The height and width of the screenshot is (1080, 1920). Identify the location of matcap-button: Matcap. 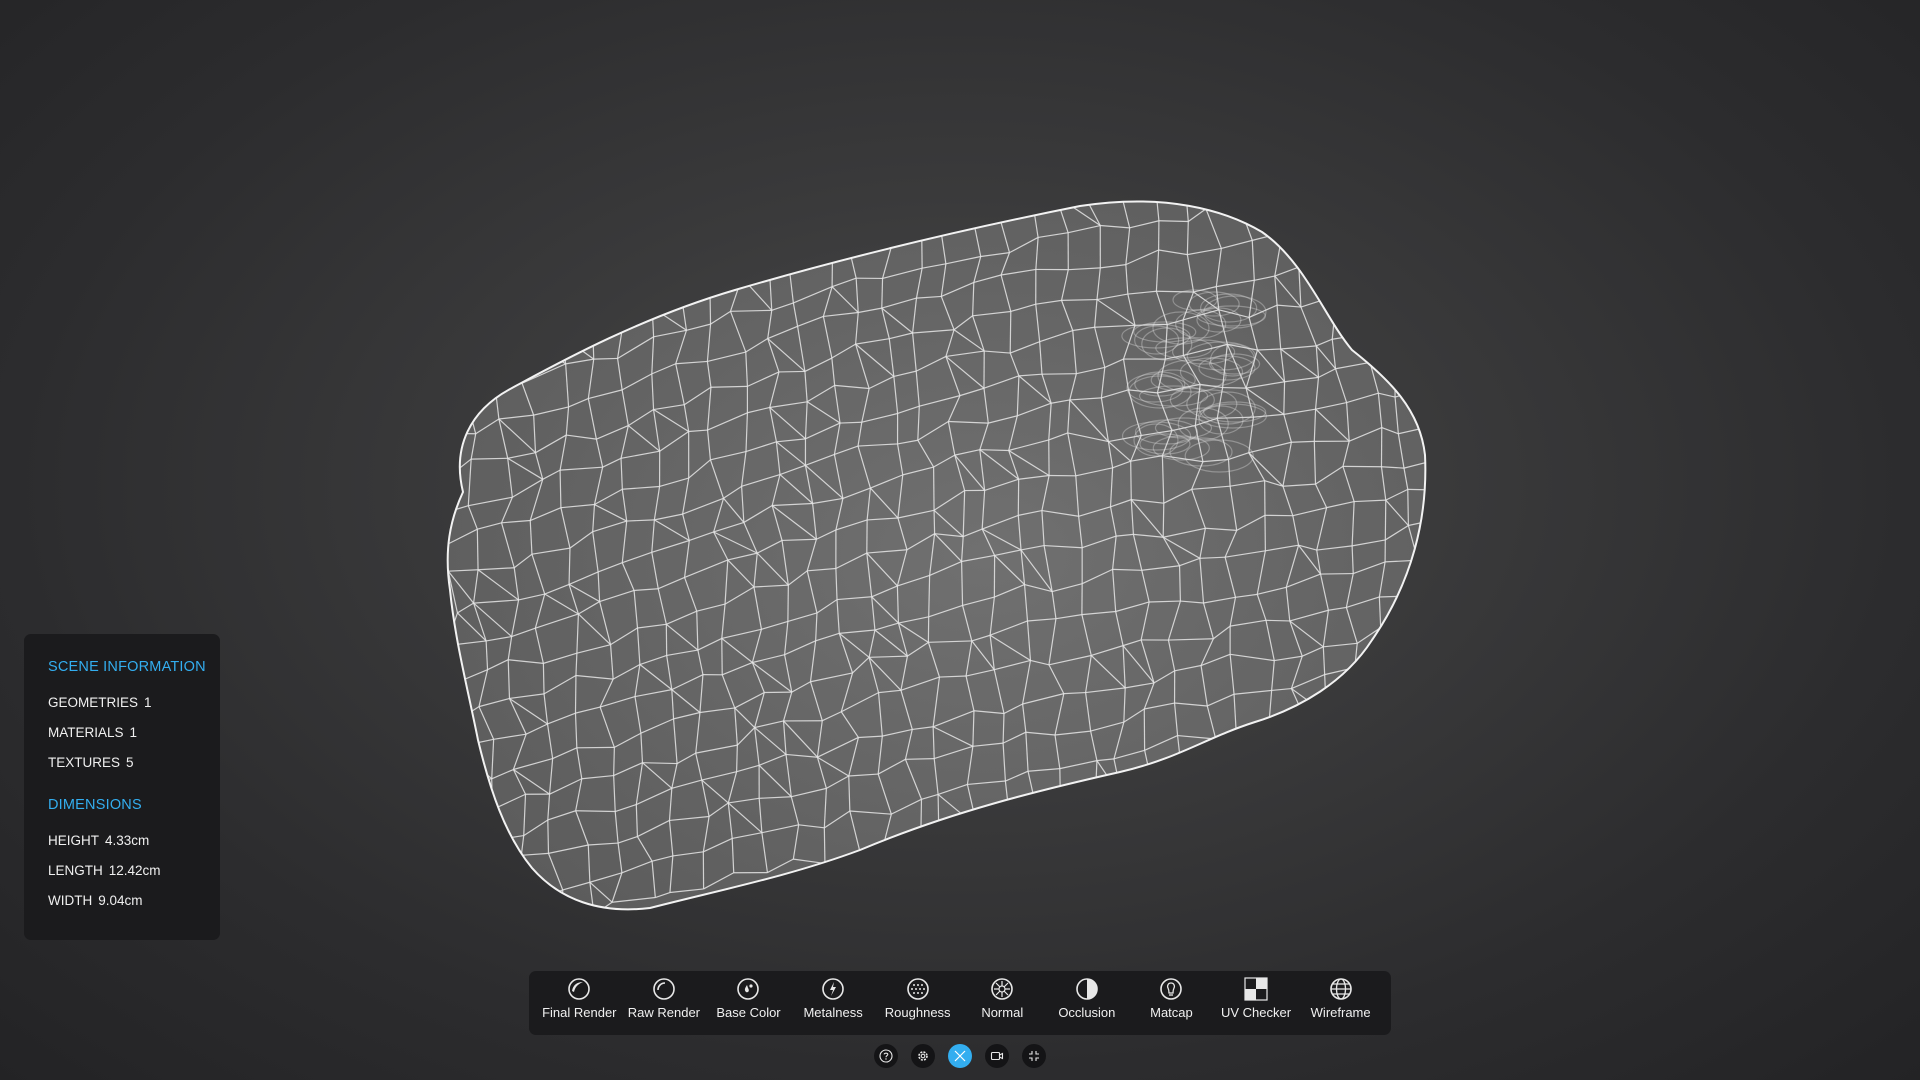
(1171, 1003).